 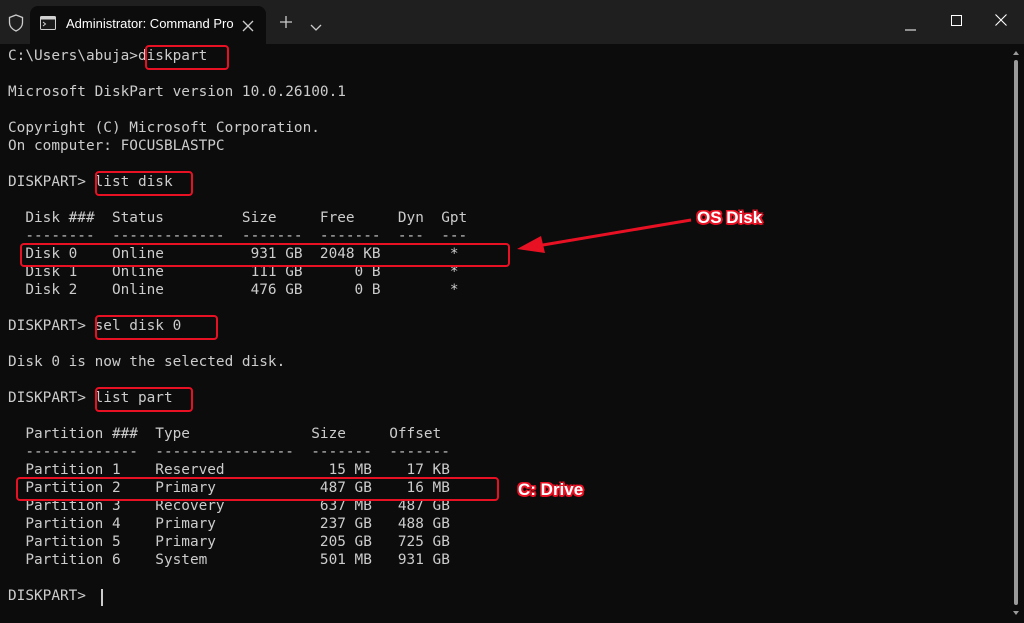 What do you see at coordinates (187, 57) in the screenshot?
I see `highlight-box-diskpart` at bounding box center [187, 57].